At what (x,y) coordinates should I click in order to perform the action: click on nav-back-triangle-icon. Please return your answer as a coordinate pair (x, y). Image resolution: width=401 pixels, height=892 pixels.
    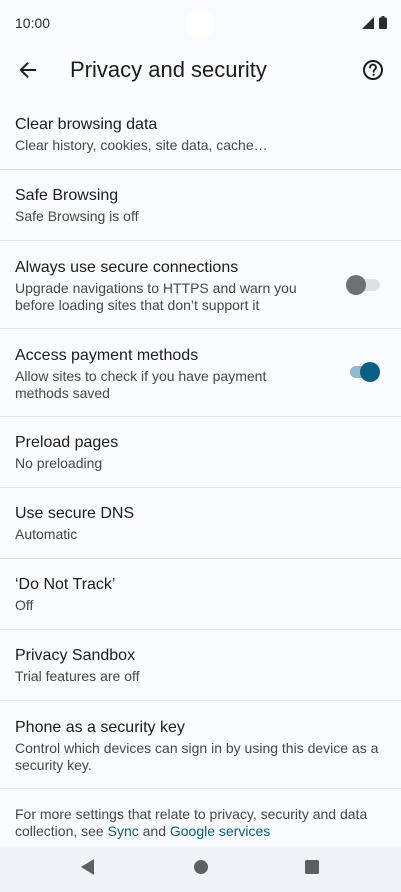
    Looking at the image, I should click on (88, 869).